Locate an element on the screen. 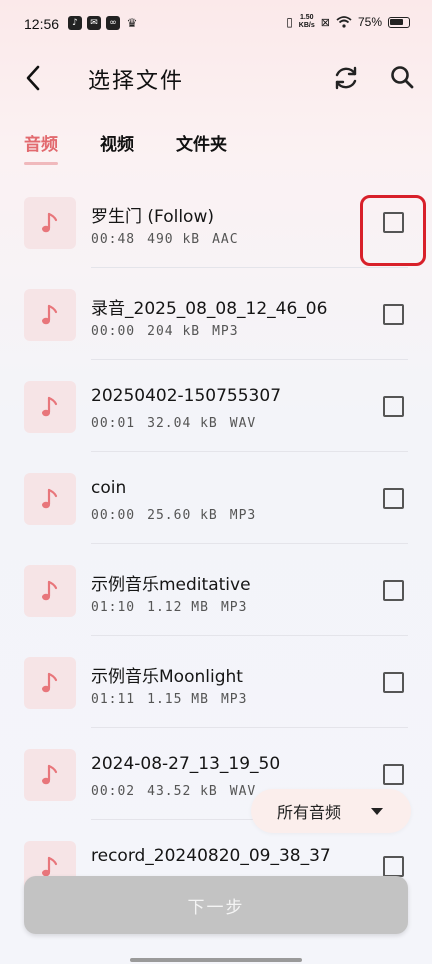 This screenshot has height=964, width=432. file-meta: 01:11 1.15 MB MP3 is located at coordinates (175, 699).